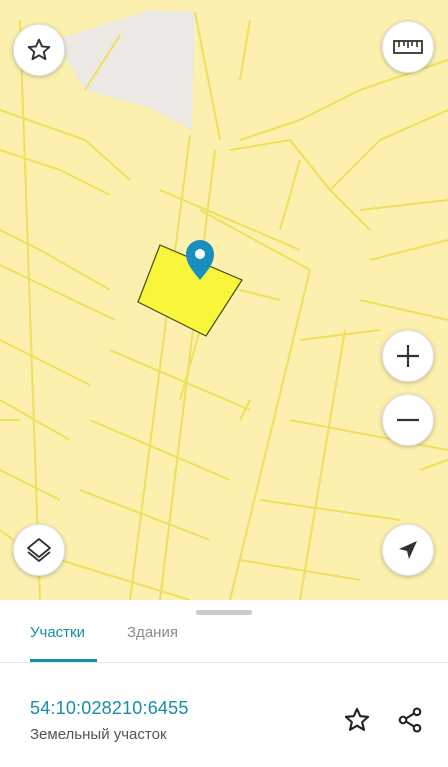 Image resolution: width=448 pixels, height=767 pixels. I want to click on tabs-divider, so click(224, 662).